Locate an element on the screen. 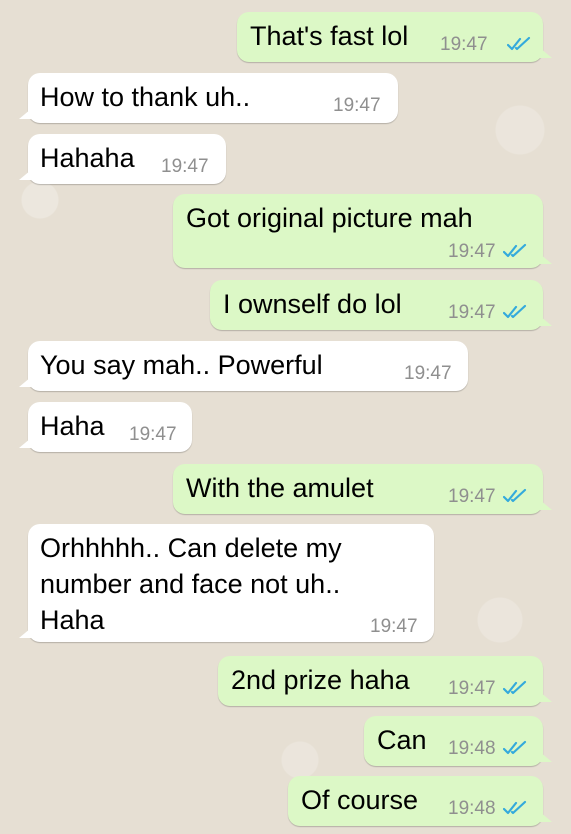 Image resolution: width=571 pixels, height=834 pixels. message-incoming: Hahaha 19:47 is located at coordinates (122, 159).